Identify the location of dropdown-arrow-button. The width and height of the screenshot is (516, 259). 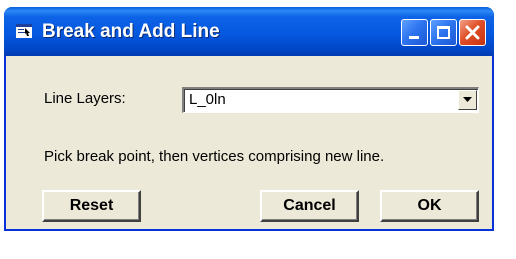
(467, 100).